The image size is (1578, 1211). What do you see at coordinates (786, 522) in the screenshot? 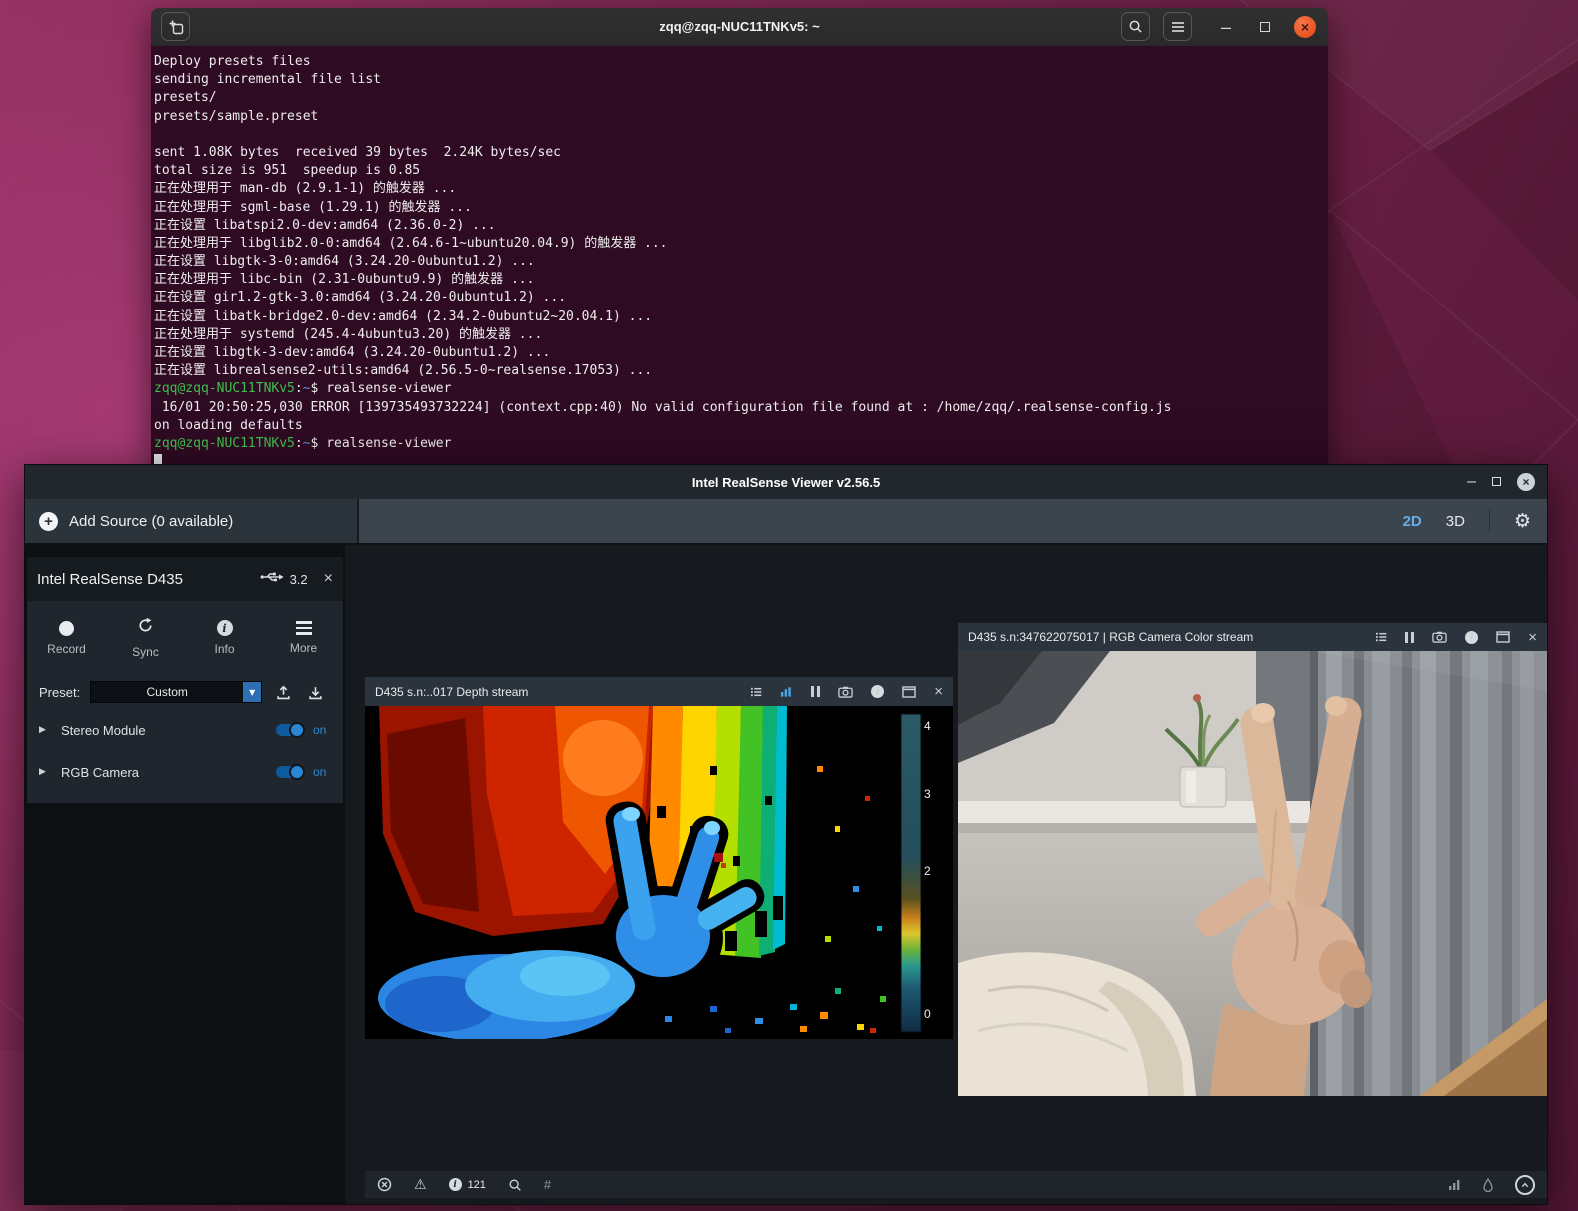
I see `viewer-toolbar: + Add Source (0 available) 2D 3D ⚙` at bounding box center [786, 522].